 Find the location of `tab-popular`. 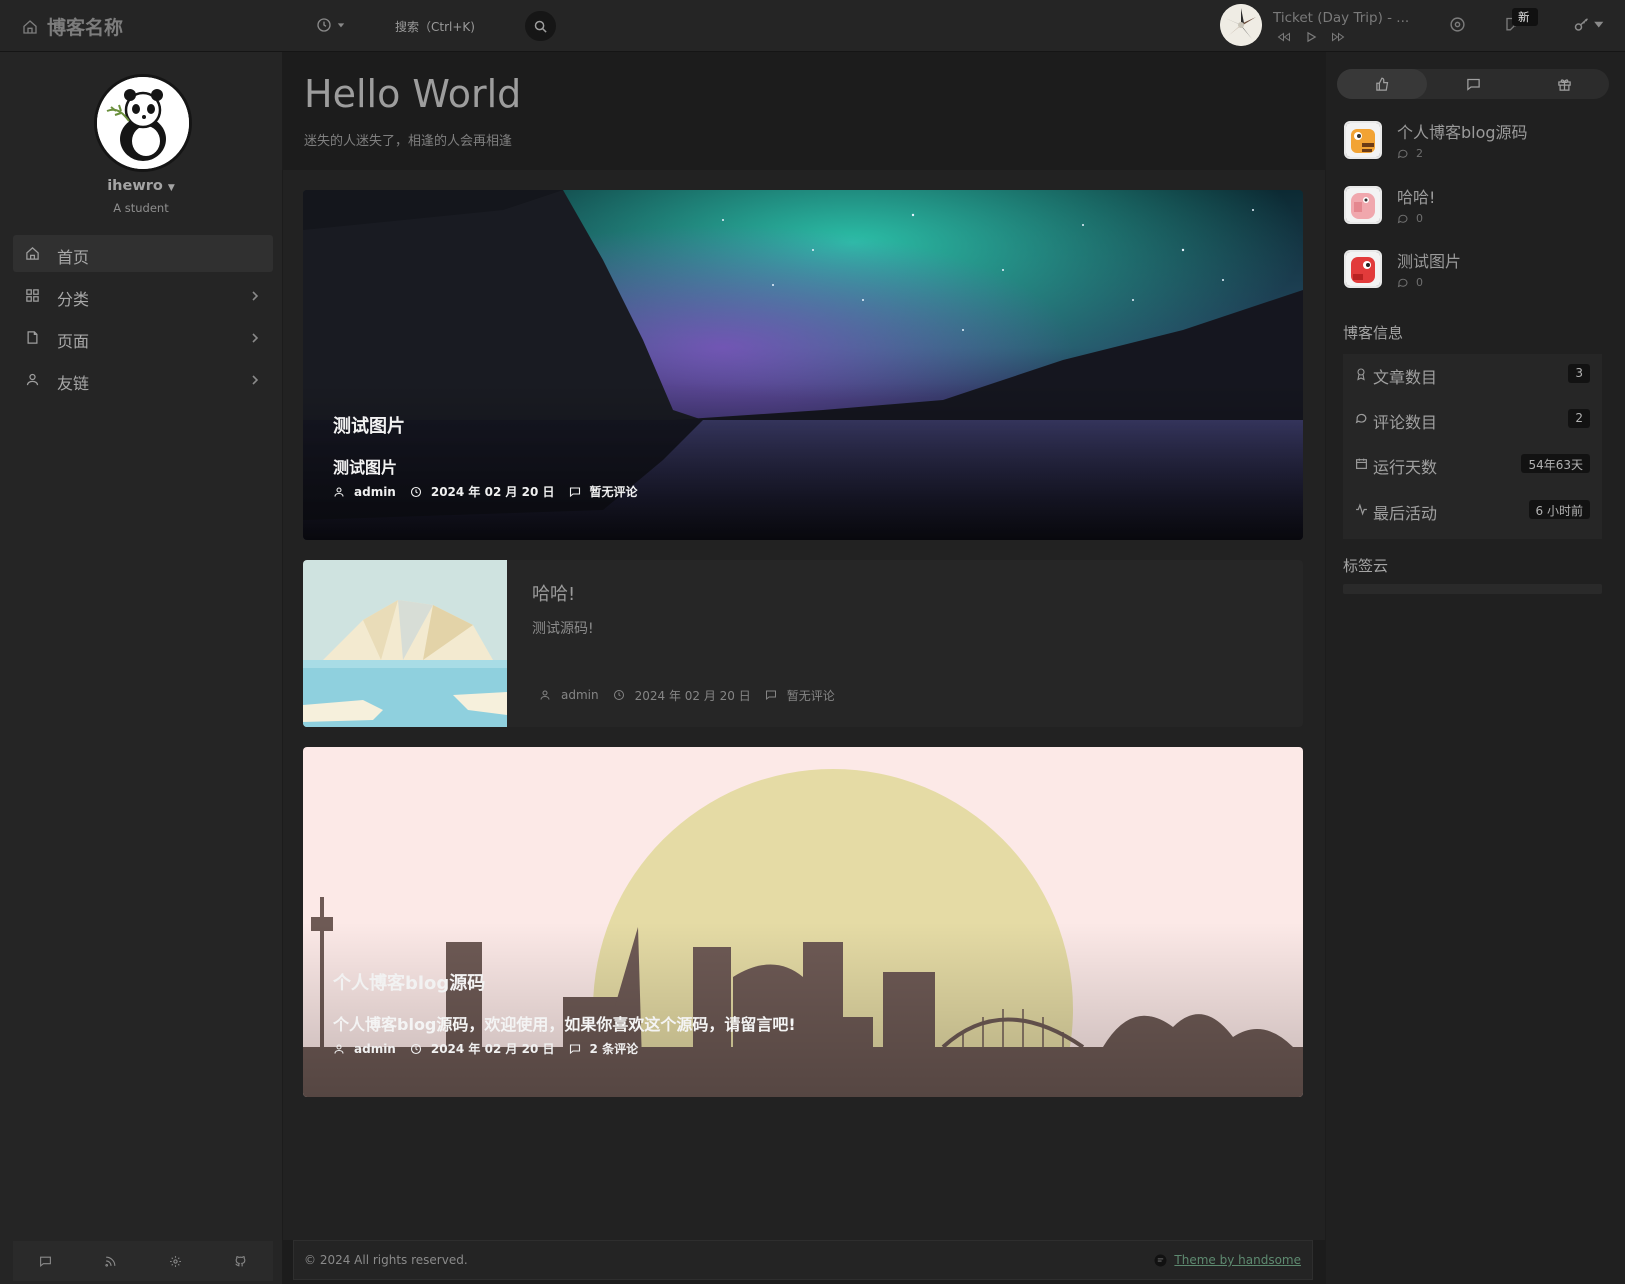

tab-popular is located at coordinates (1382, 84).